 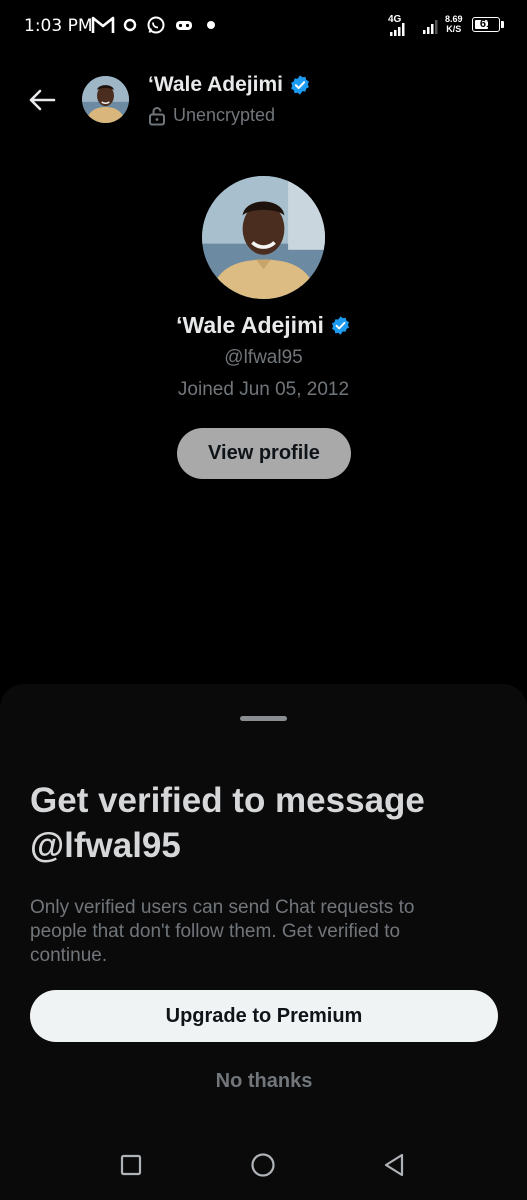 I want to click on encryption-status: Unencrypted, so click(x=211, y=115).